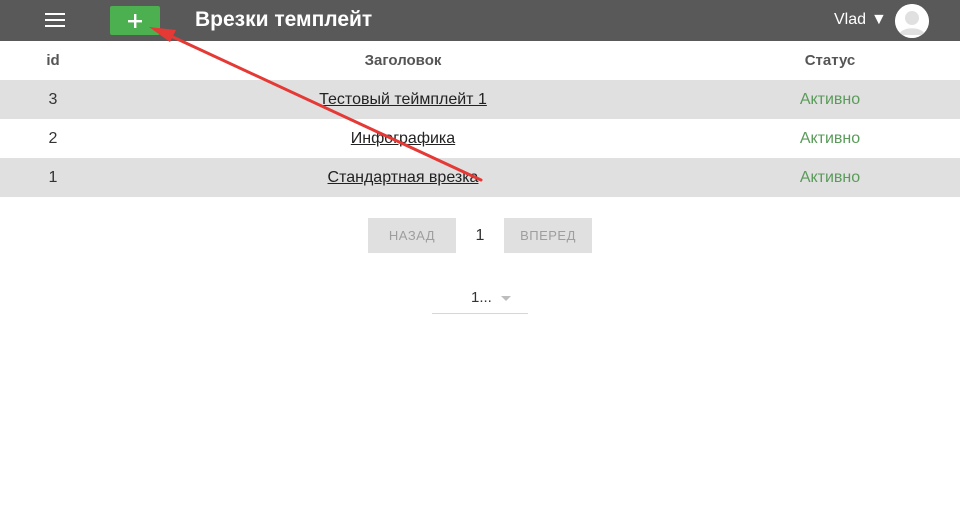  What do you see at coordinates (53, 138) in the screenshot?
I see `row-id: 2` at bounding box center [53, 138].